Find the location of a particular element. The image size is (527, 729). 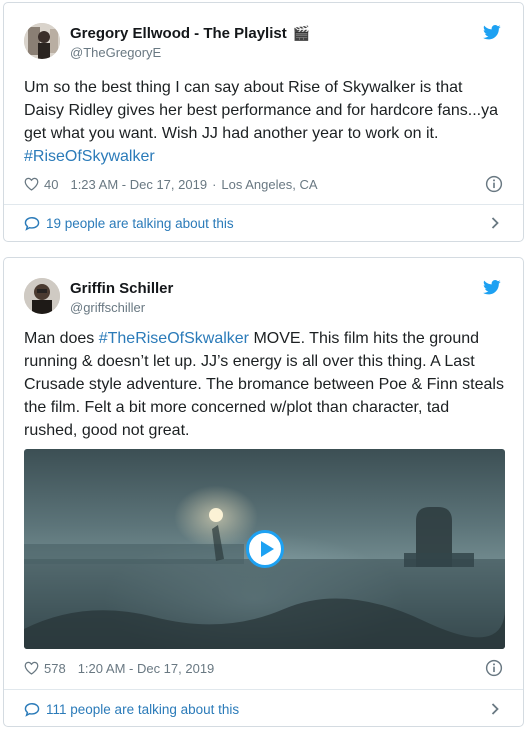

timestamp: 1:23 AM - Dec 17, 2019 is located at coordinates (138, 184).